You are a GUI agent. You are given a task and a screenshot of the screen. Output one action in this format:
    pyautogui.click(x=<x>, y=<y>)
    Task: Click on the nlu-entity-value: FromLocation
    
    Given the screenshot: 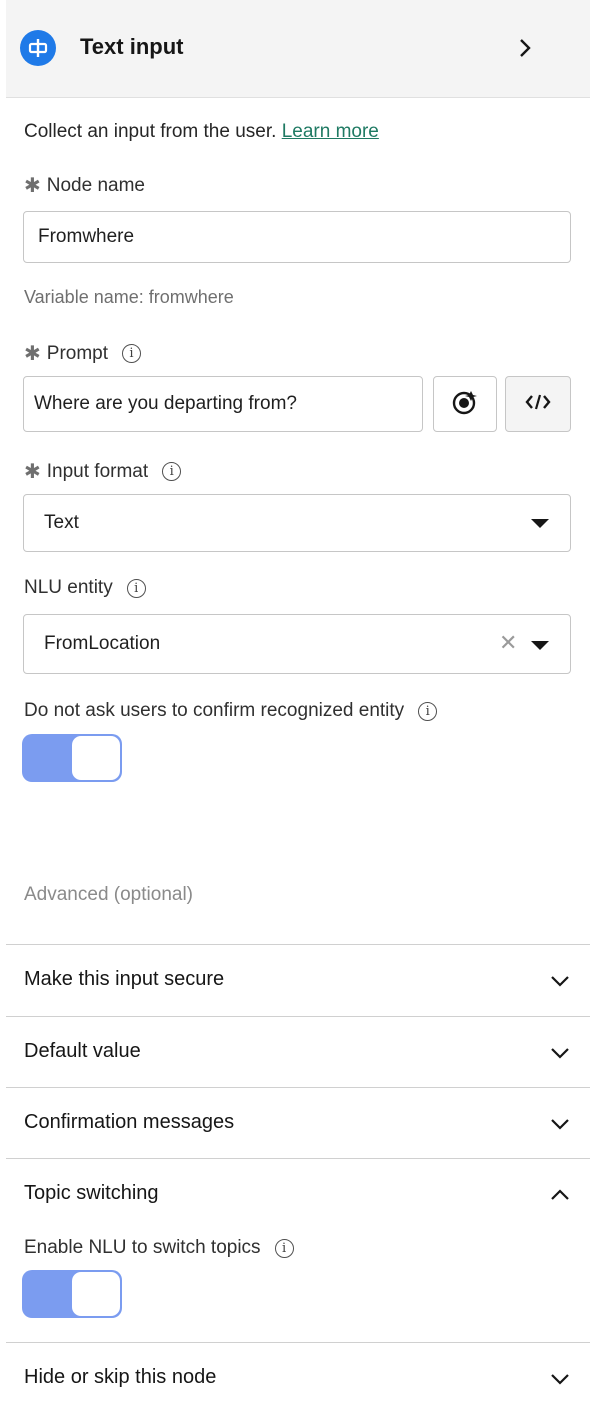 What is the action you would take?
    pyautogui.click(x=102, y=643)
    